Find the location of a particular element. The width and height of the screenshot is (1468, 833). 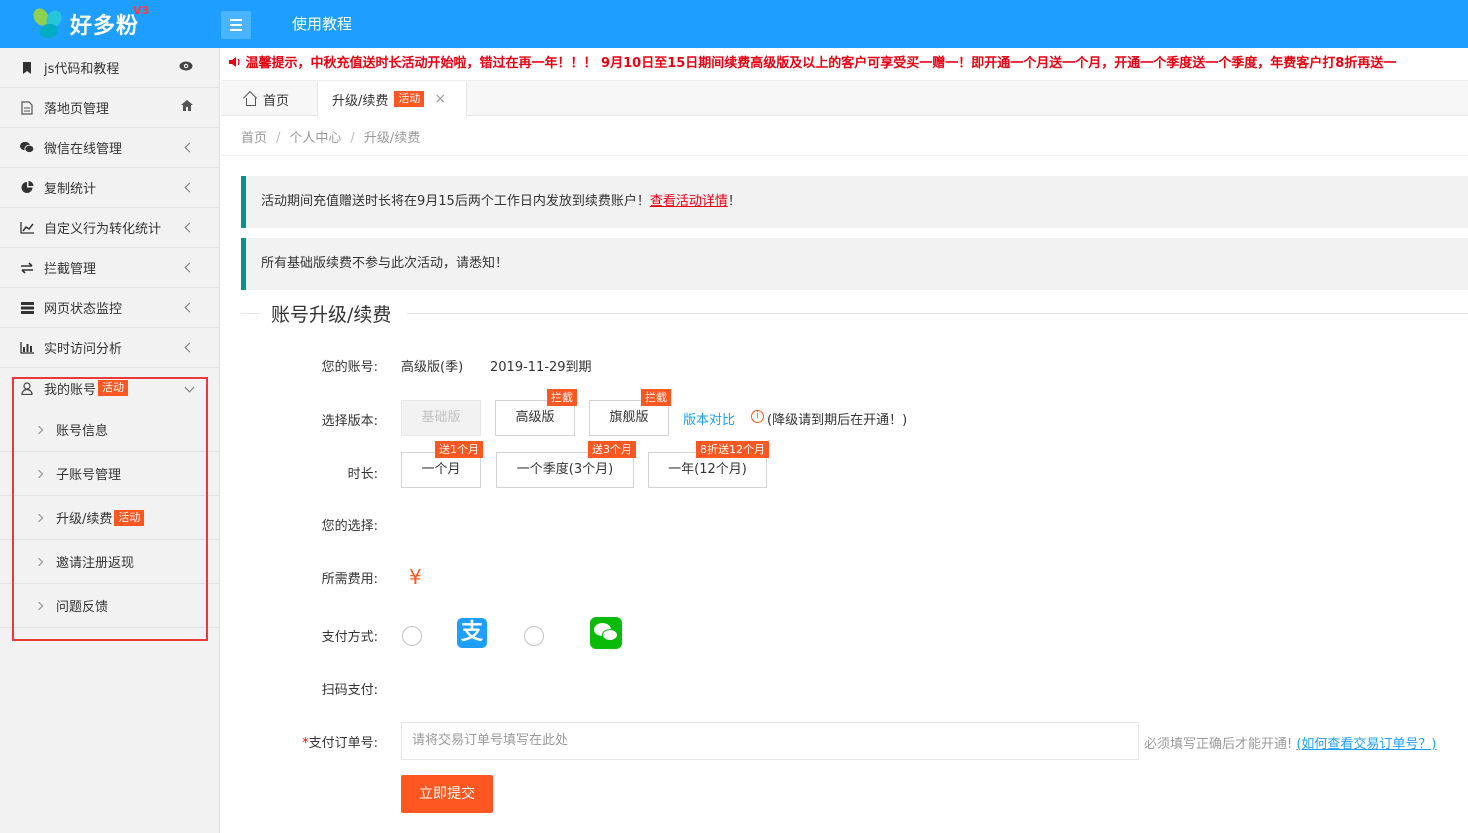

sidebar-item-wechat: 微信在线管理 is located at coordinates (109, 148).